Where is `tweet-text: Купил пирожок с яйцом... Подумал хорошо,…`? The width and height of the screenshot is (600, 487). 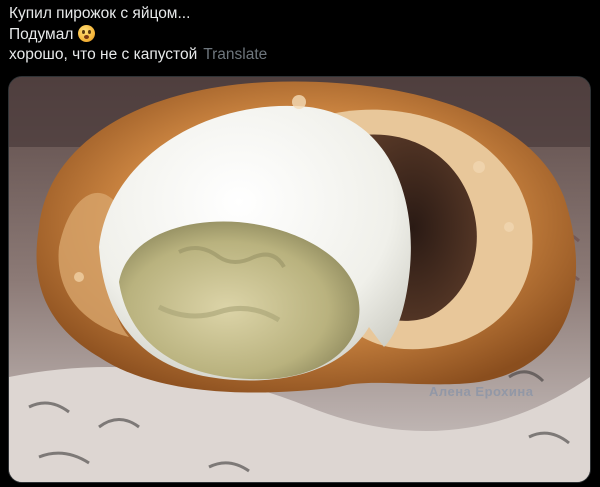 tweet-text: Купил пирожок с яйцом... Подумал хорошо,… is located at coordinates (138, 35).